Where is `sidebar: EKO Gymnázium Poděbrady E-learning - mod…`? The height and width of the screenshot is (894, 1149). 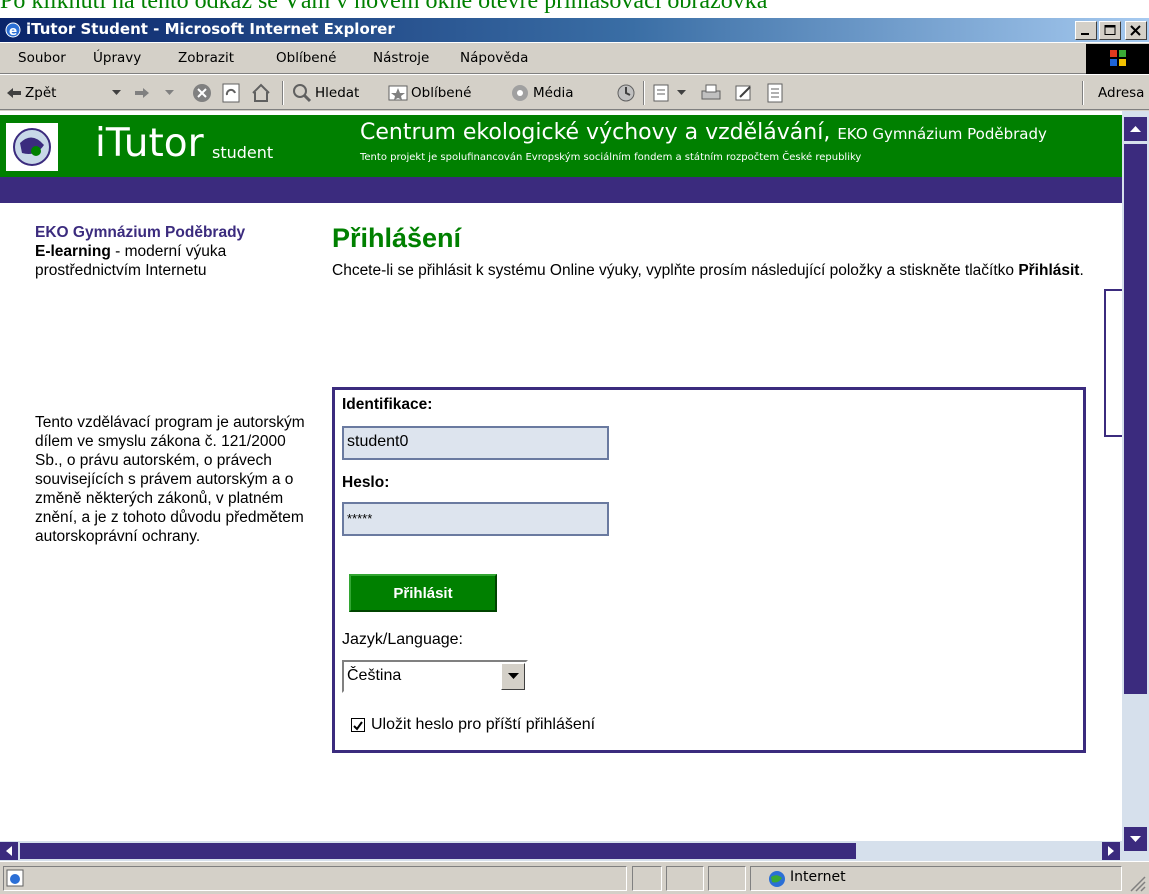
sidebar: EKO Gymnázium Poděbrady E-learning - mod… is located at coordinates (170, 251).